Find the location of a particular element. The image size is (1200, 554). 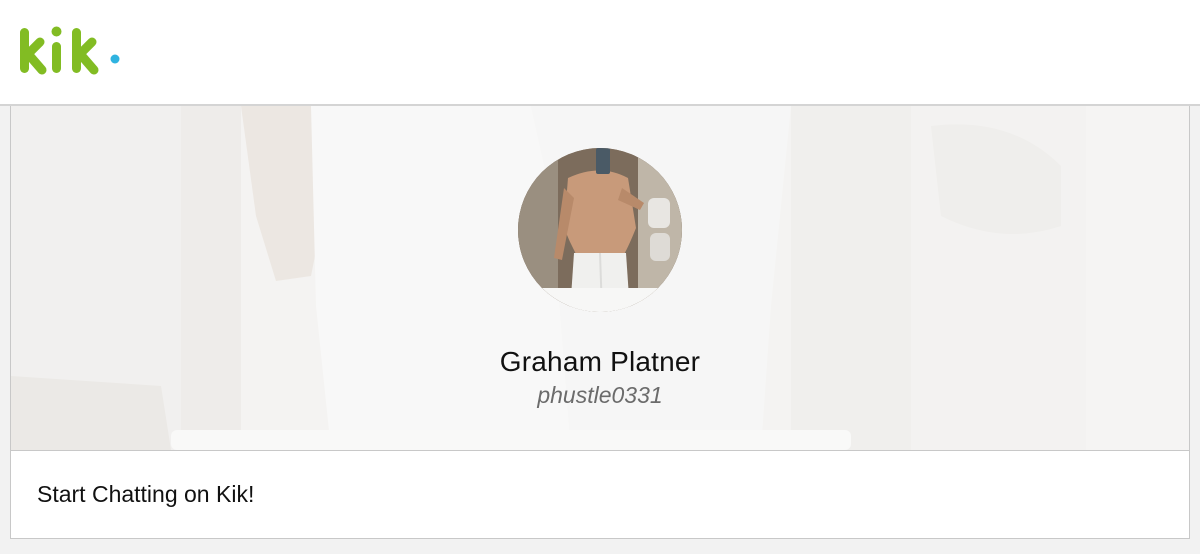

profile-display-name: Graham Platner is located at coordinates (600, 361).